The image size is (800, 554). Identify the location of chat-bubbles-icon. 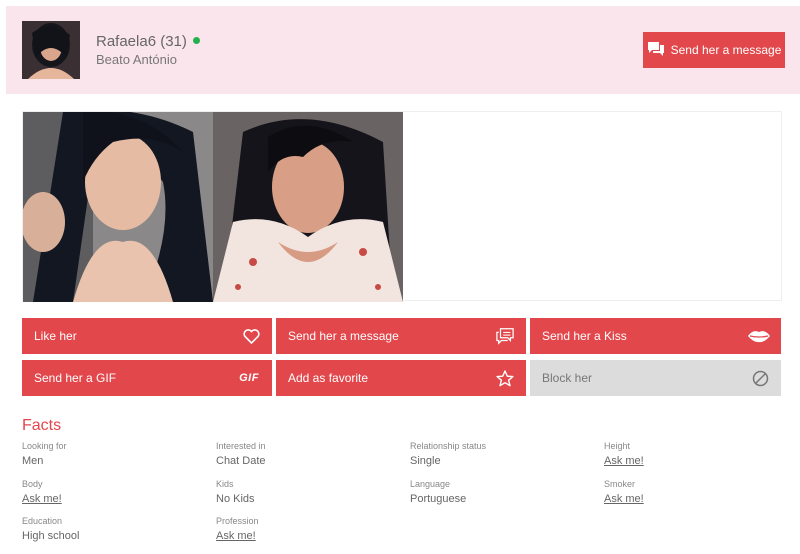
(656, 50).